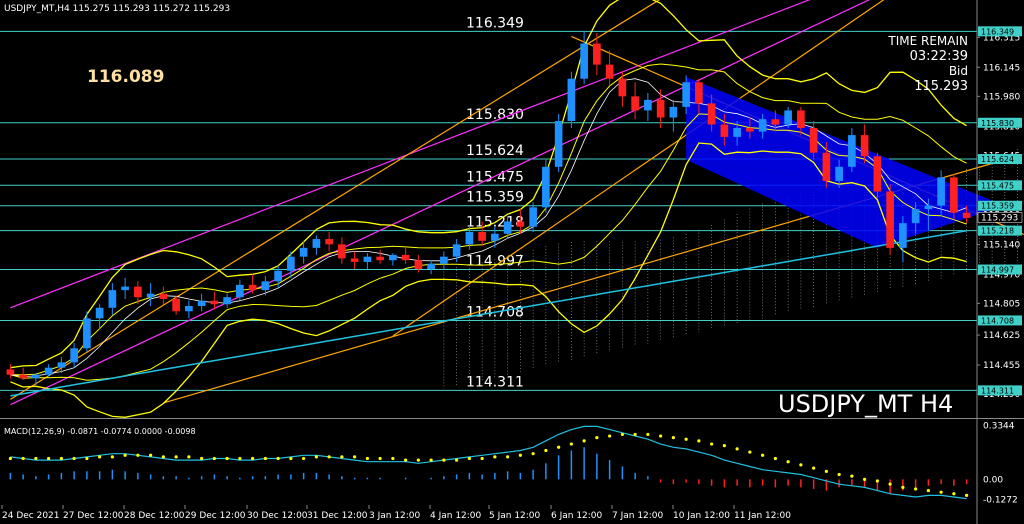 Image resolution: width=1024 pixels, height=524 pixels. I want to click on x-tick-label-6: 3 Jan 12:00, so click(395, 516).